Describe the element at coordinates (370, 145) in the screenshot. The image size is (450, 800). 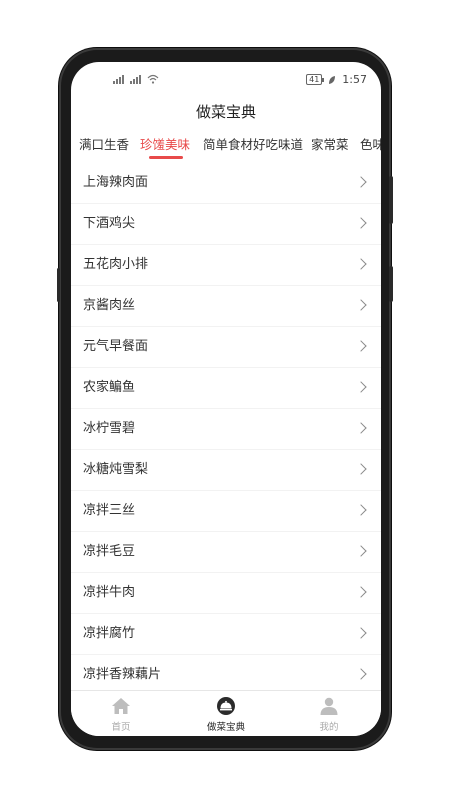
I see `tab-sewei: 色味` at that location.